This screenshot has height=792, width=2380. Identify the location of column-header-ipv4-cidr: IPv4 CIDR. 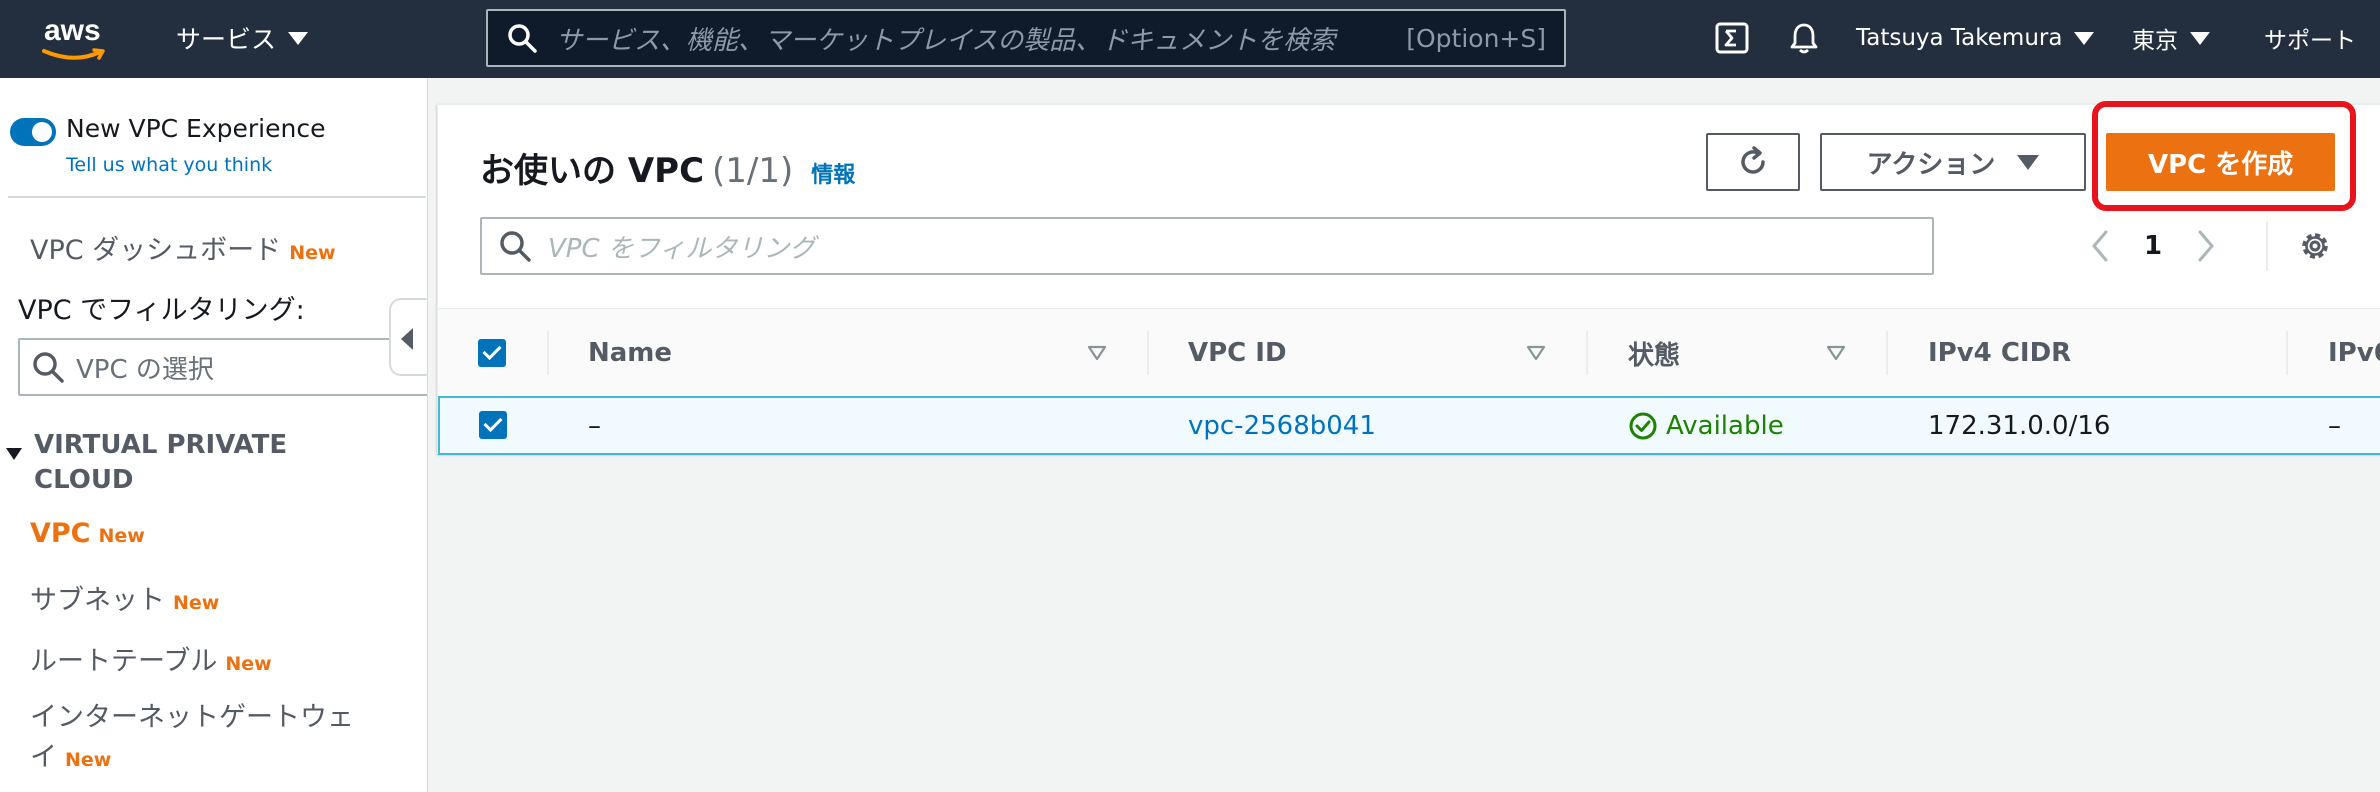
(1999, 353).